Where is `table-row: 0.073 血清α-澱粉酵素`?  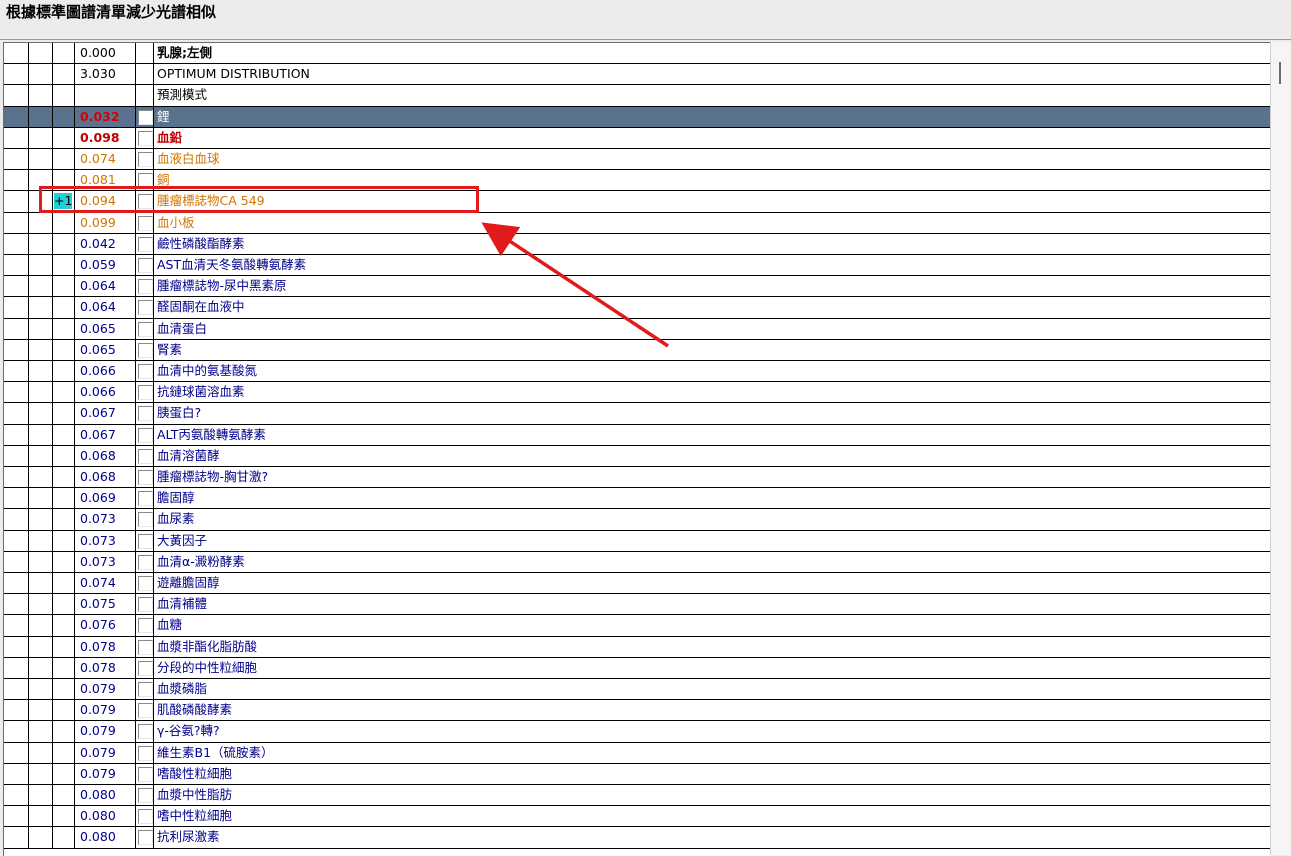 table-row: 0.073 血清α-澱粉酵素 is located at coordinates (637, 562).